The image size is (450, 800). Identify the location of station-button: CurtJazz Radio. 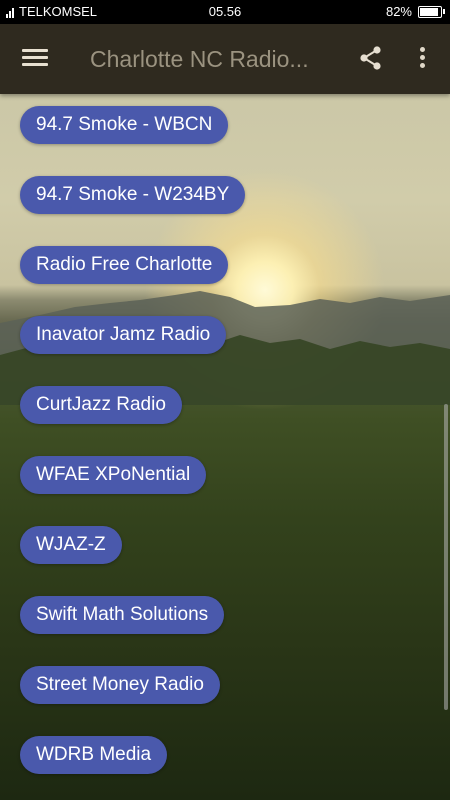
(101, 405).